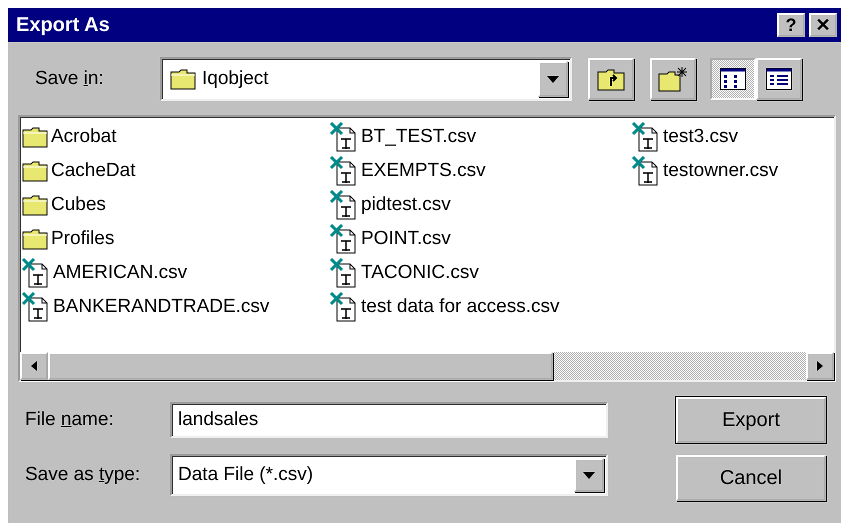 Image resolution: width=841 pixels, height=523 pixels. I want to click on up-folder-button, so click(611, 79).